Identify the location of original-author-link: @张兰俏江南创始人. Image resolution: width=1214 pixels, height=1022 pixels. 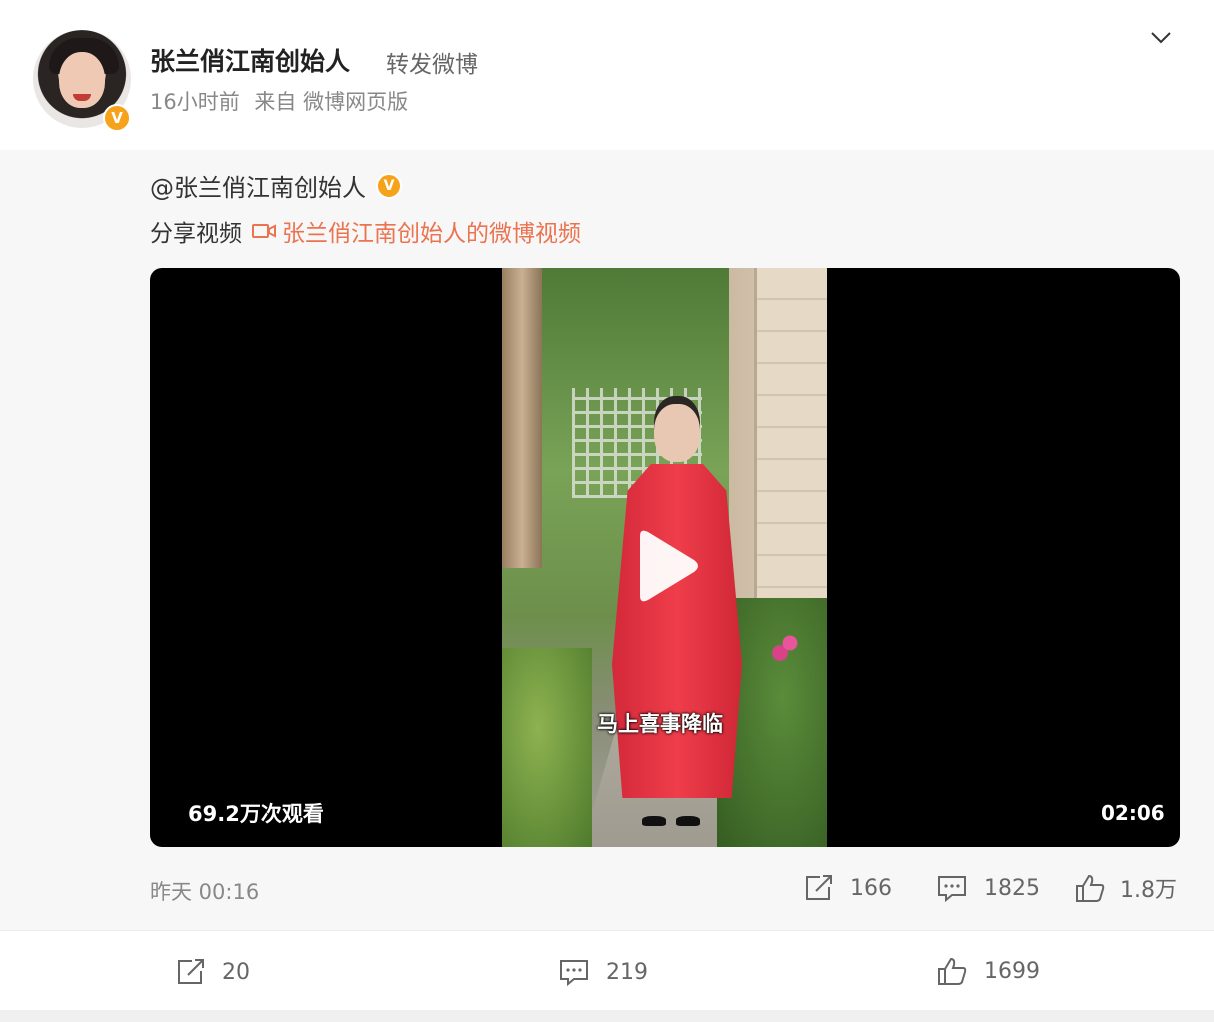
(258, 185).